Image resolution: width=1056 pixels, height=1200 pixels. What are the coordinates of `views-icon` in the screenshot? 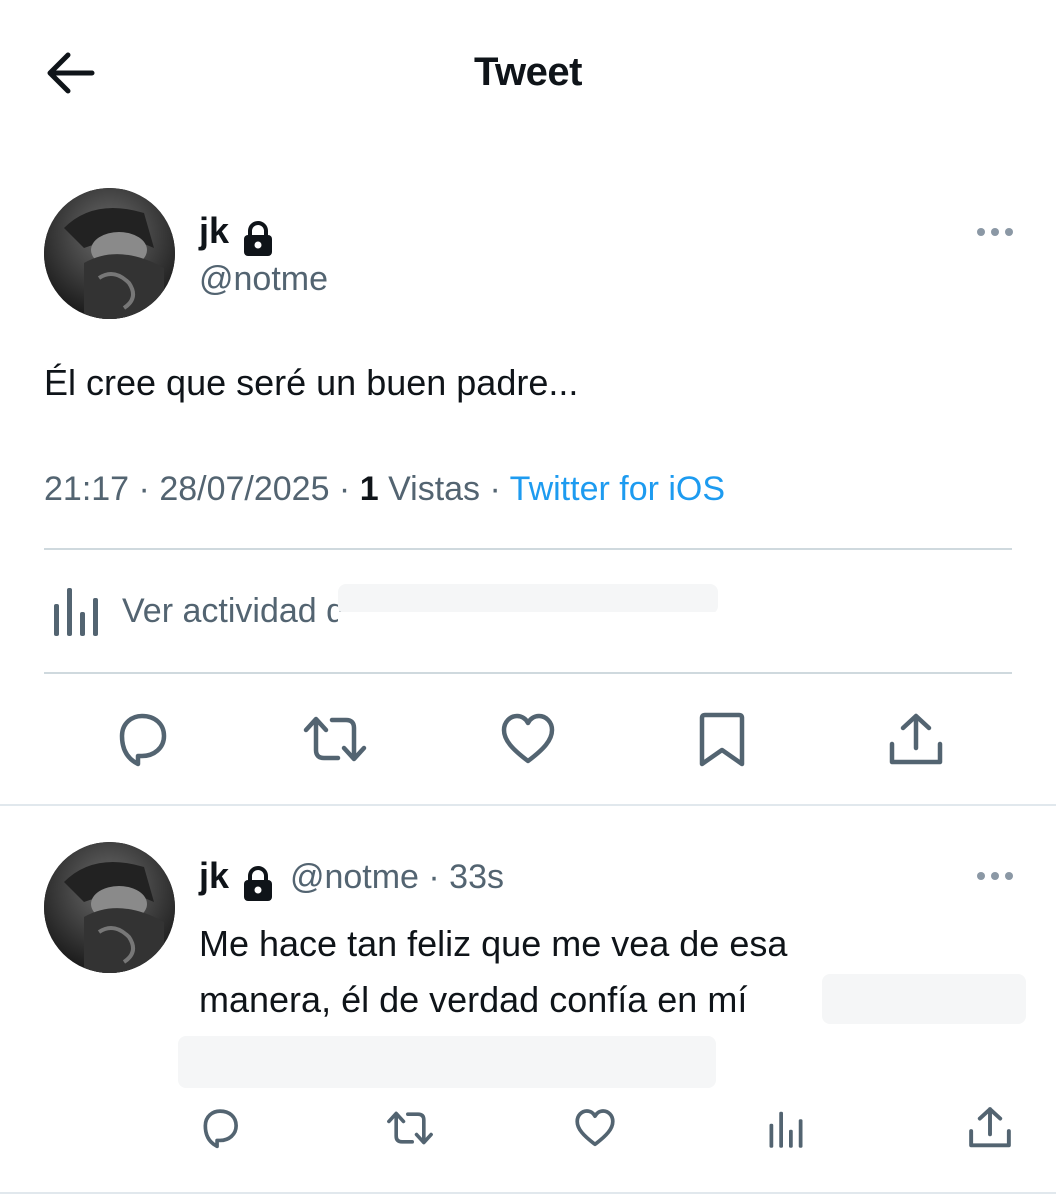 It's located at (786, 1129).